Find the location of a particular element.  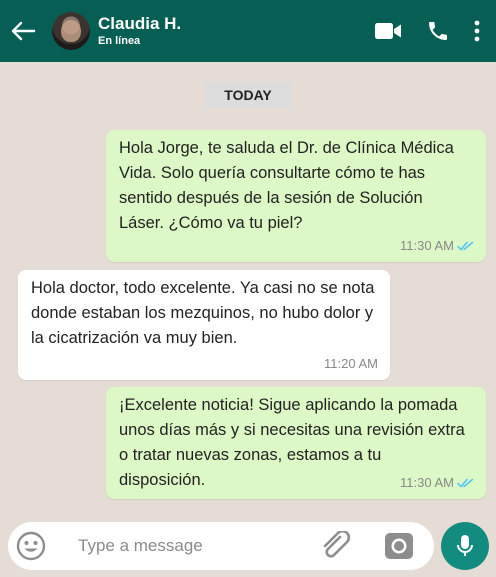

phone-icon is located at coordinates (438, 31).